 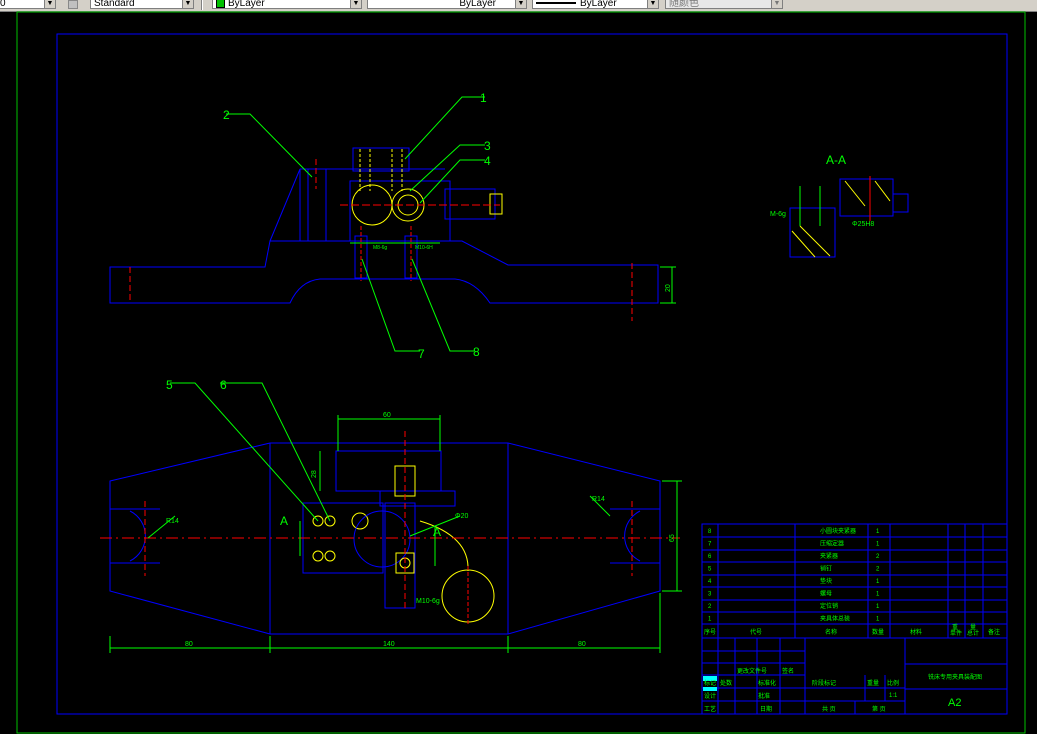 What do you see at coordinates (598, 499) in the screenshot?
I see `dim-radius-right: R14` at bounding box center [598, 499].